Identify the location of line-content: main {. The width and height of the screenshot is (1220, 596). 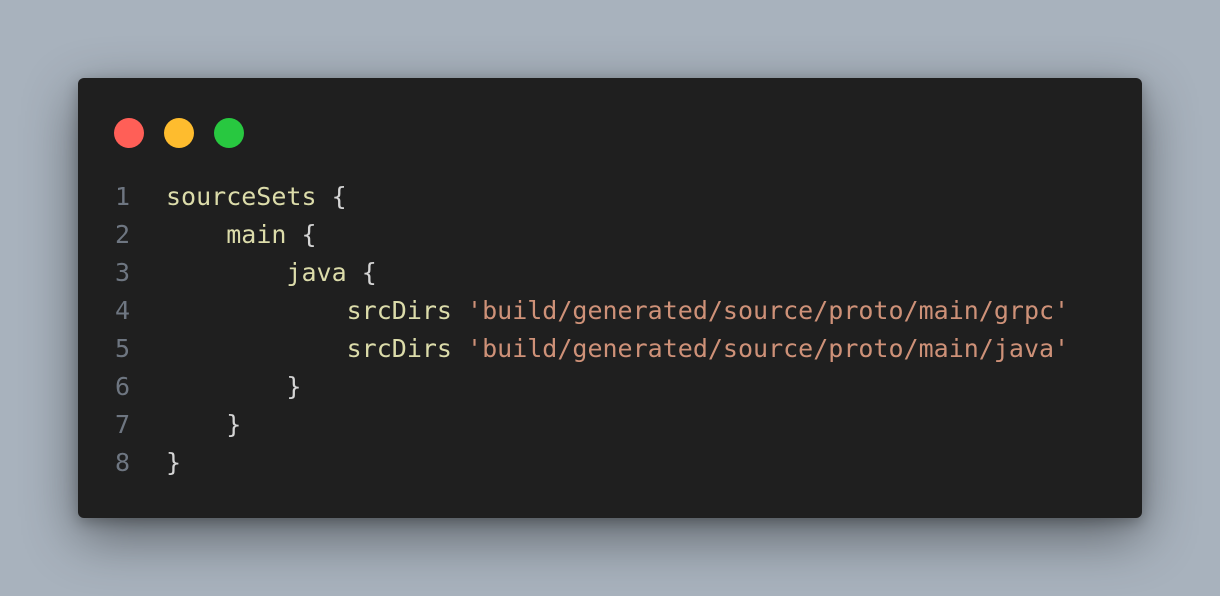
(241, 235).